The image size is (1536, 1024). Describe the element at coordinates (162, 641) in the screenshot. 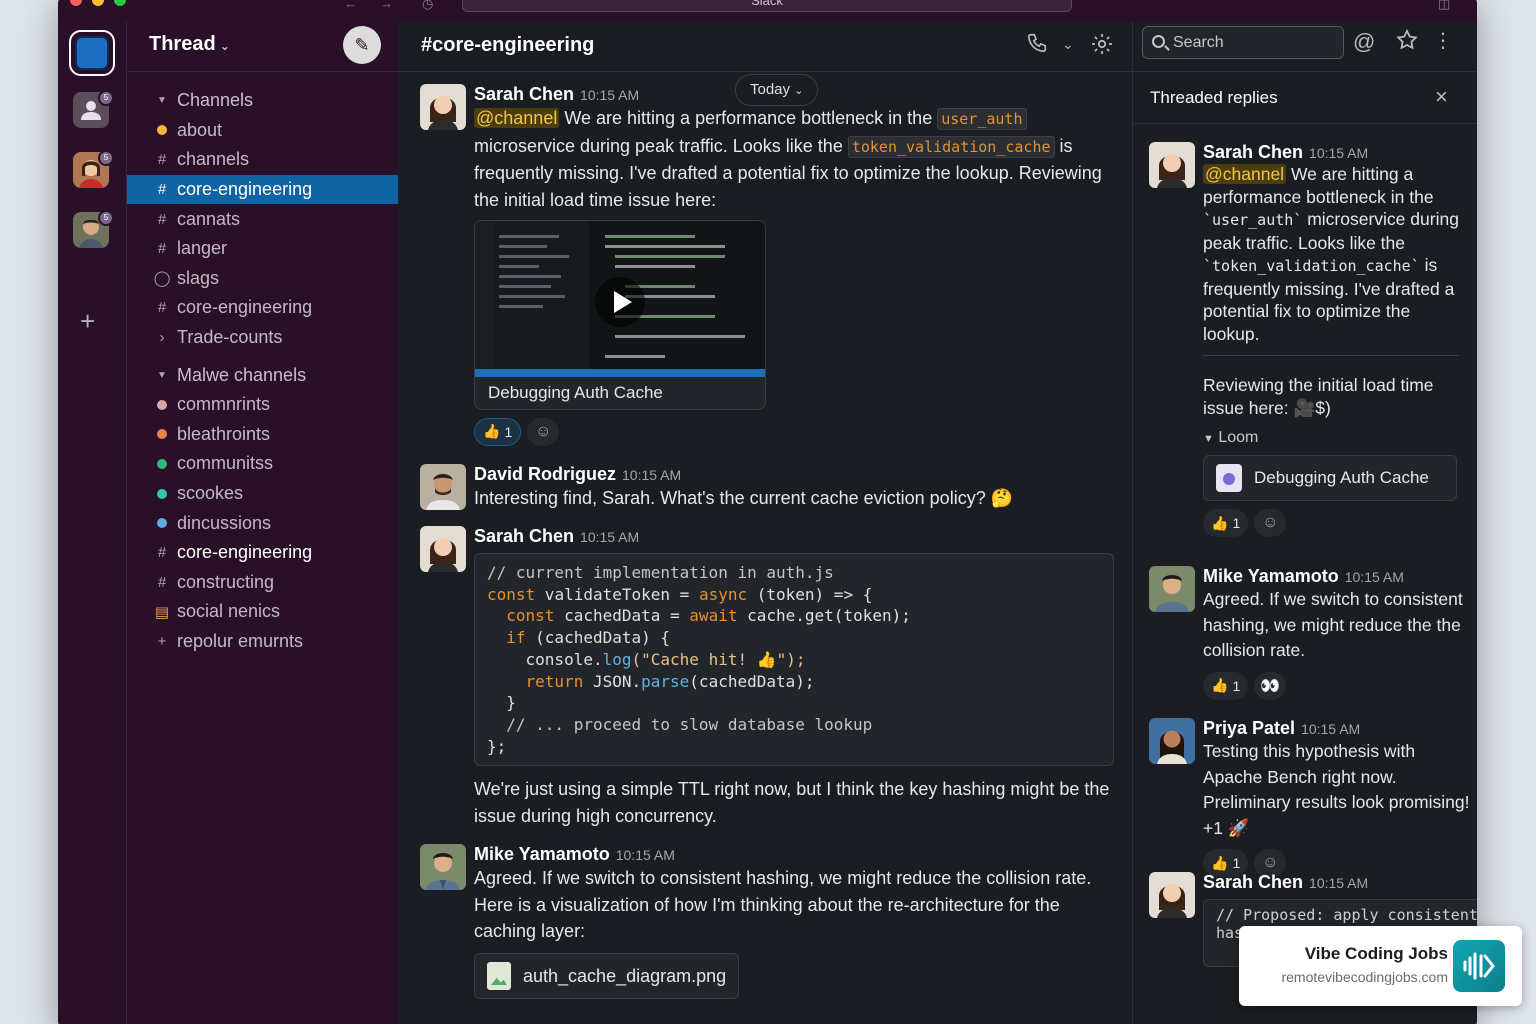

I see `plus-icon: +` at that location.